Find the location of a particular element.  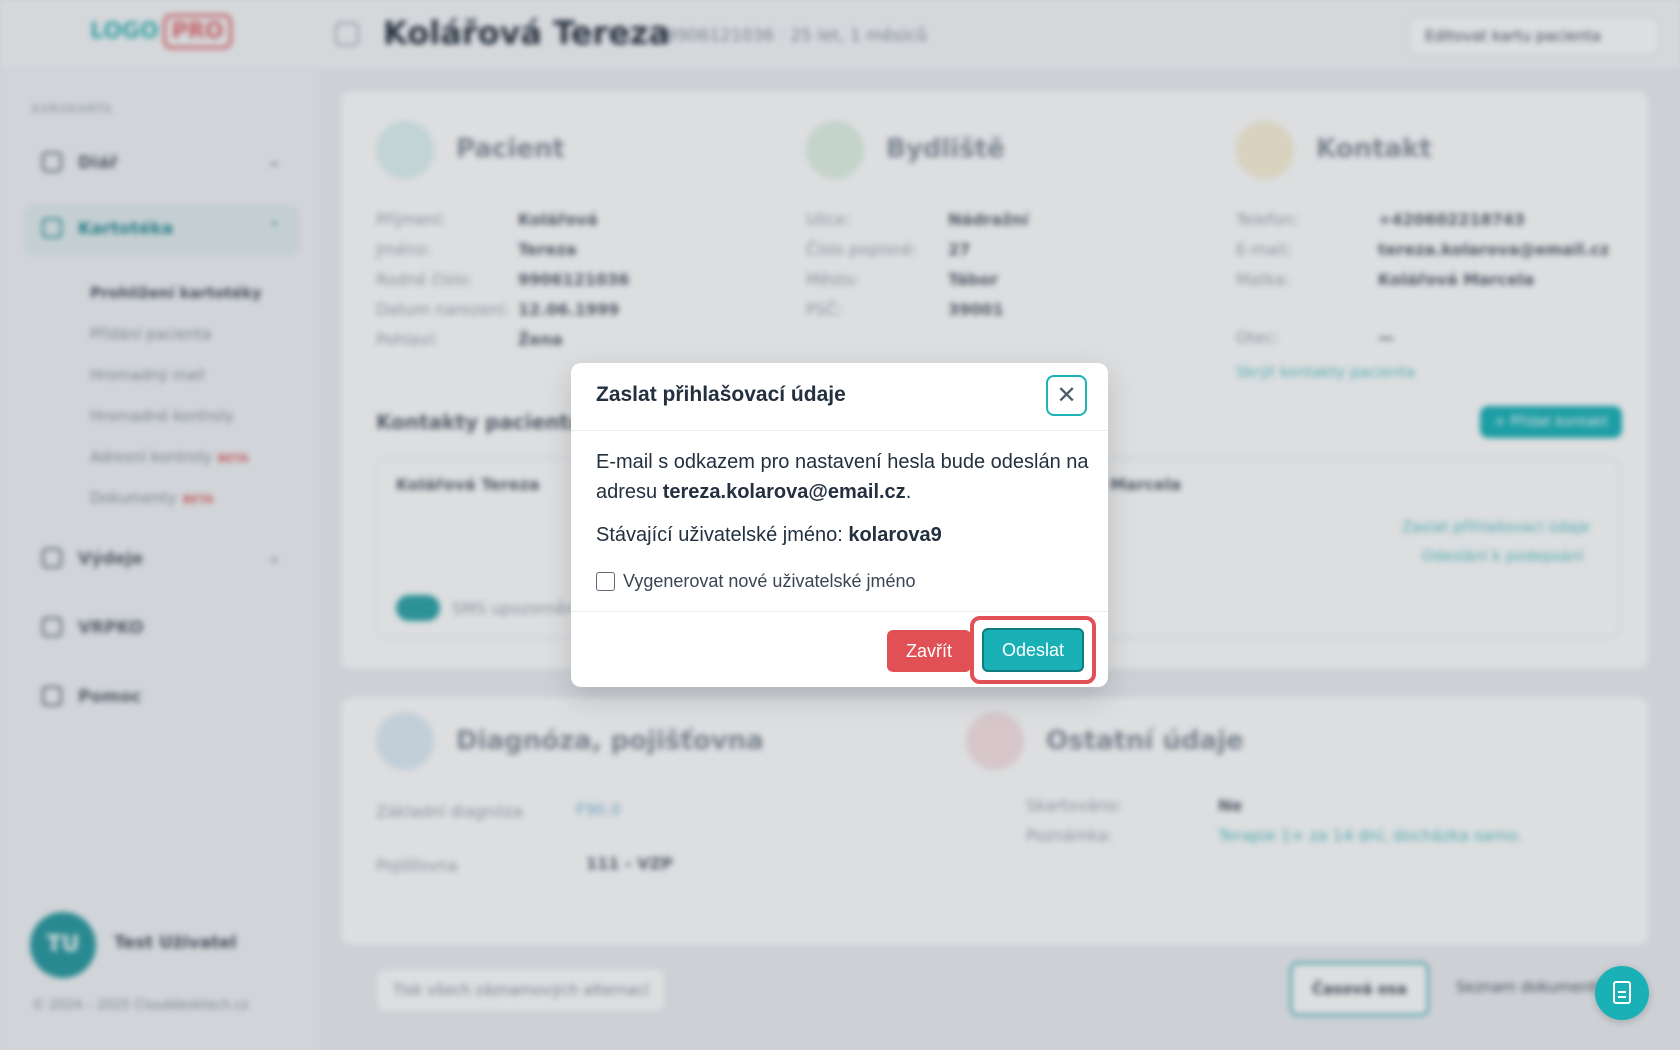

generate-username-label: Vygenerovat nové uživatelské jméno is located at coordinates (769, 581).